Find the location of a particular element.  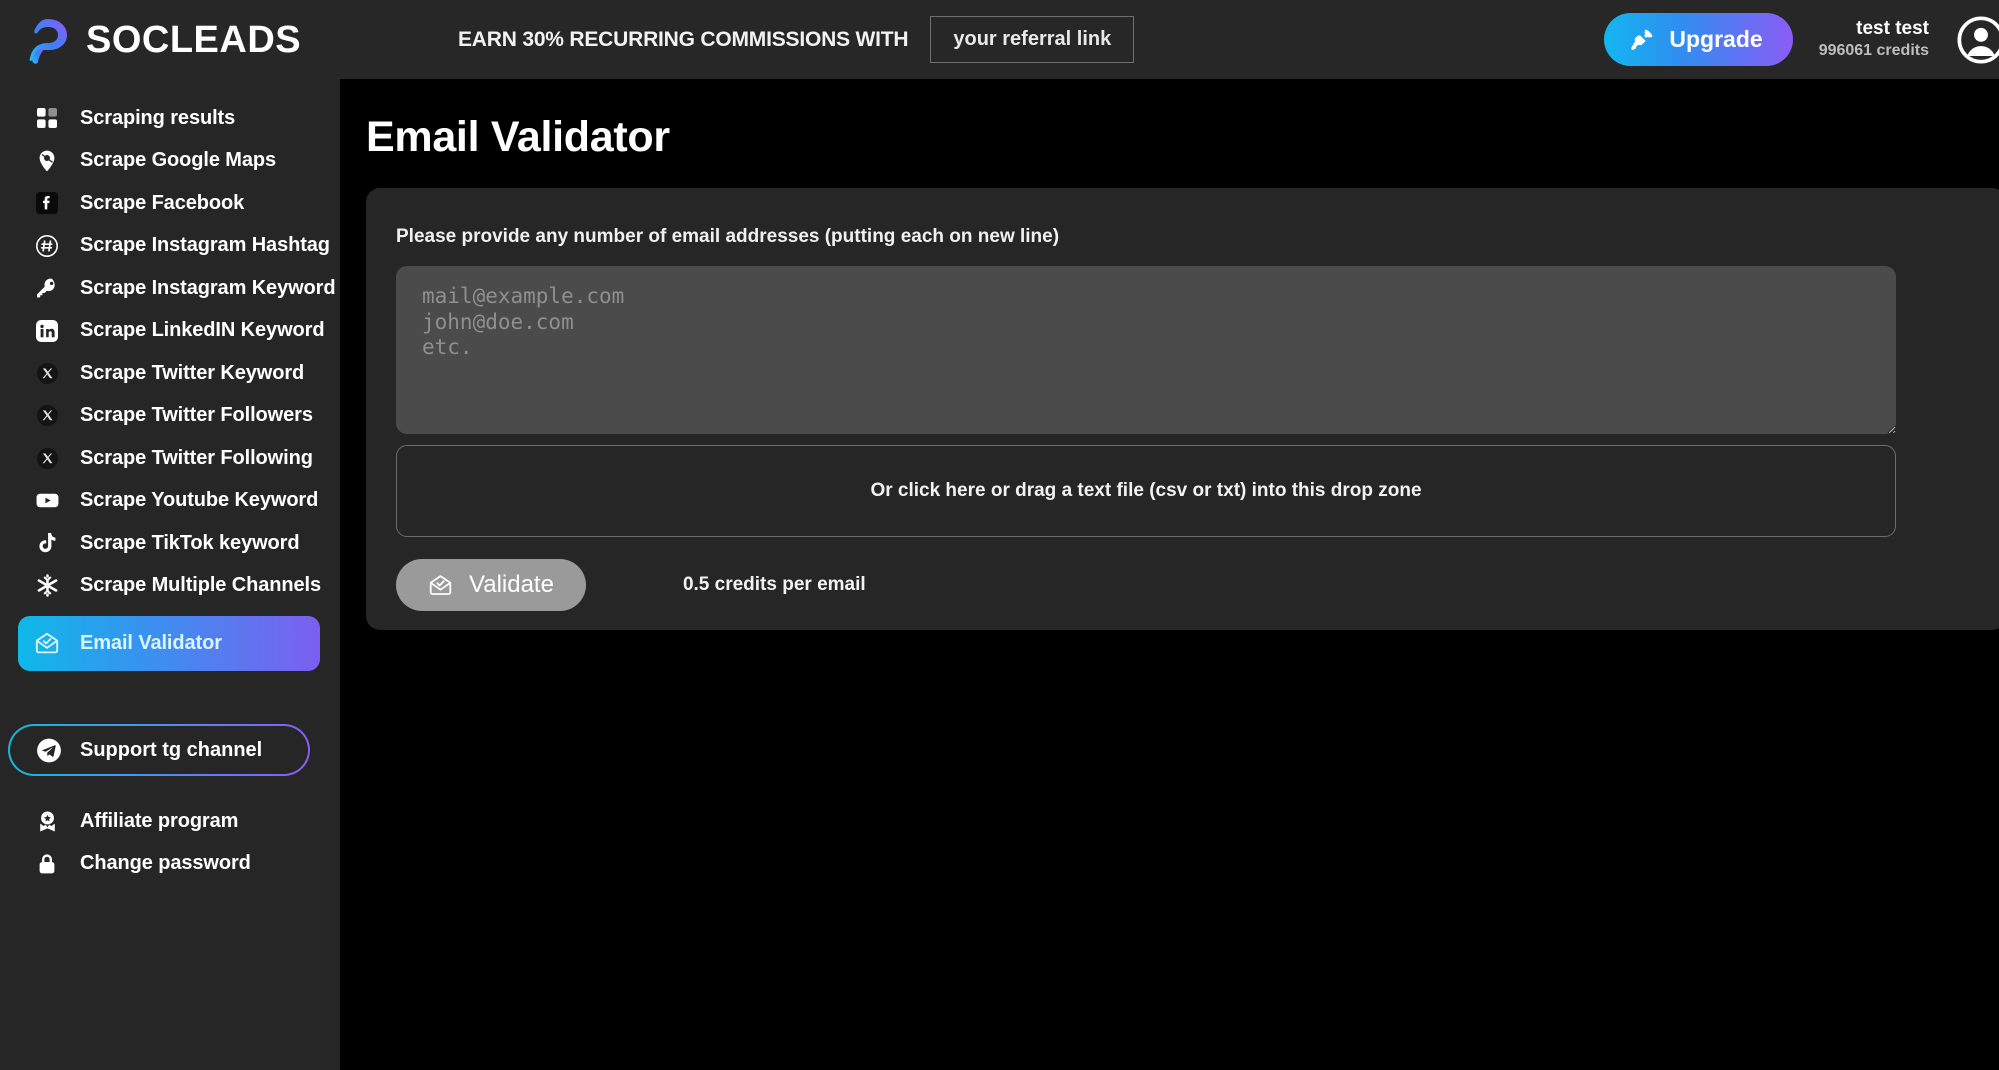

sidebar-item-label: Scrape Twitter Keyword is located at coordinates (192, 372).